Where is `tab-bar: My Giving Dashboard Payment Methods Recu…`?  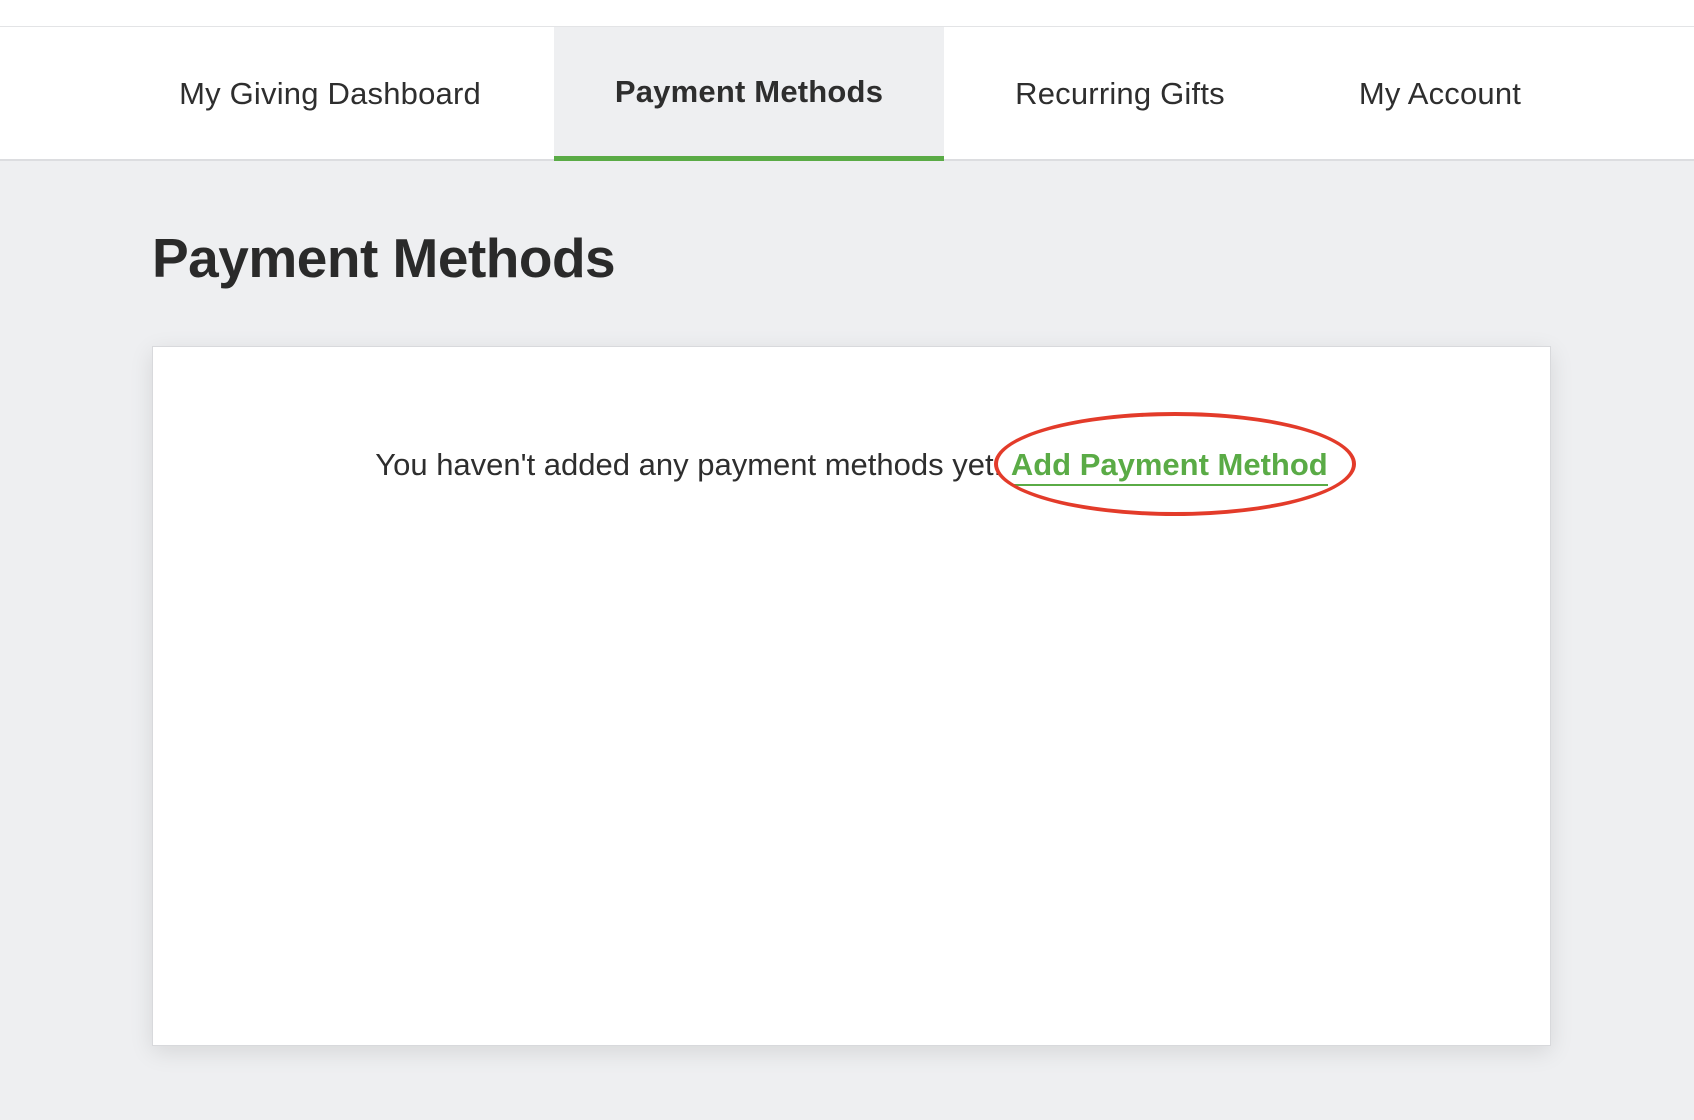
tab-bar: My Giving Dashboard Payment Methods Recu… is located at coordinates (847, 94).